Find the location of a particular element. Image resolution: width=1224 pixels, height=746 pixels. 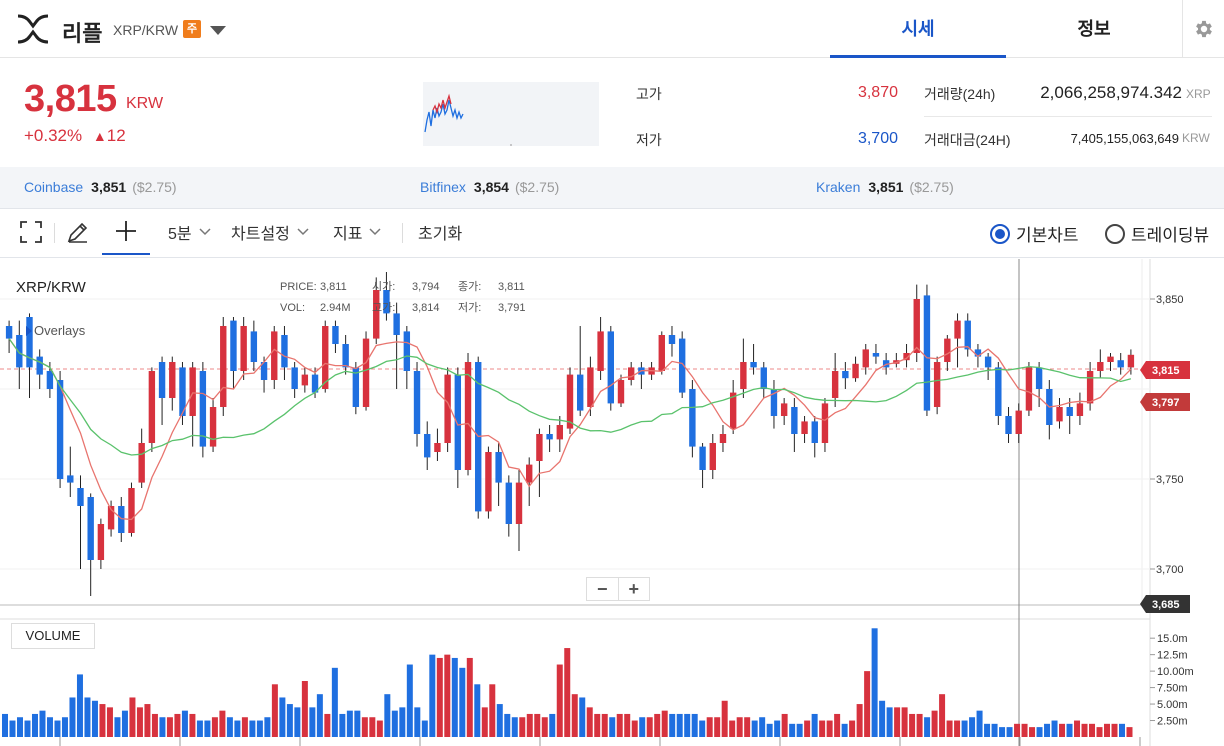

volume-label: 거래량(24h) is located at coordinates (960, 94).